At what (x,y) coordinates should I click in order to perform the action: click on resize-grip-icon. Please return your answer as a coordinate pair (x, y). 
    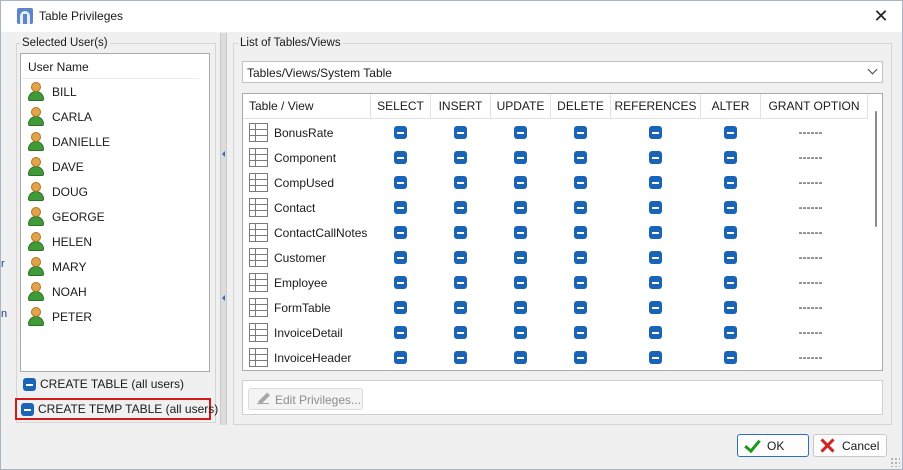
    Looking at the image, I should click on (895, 462).